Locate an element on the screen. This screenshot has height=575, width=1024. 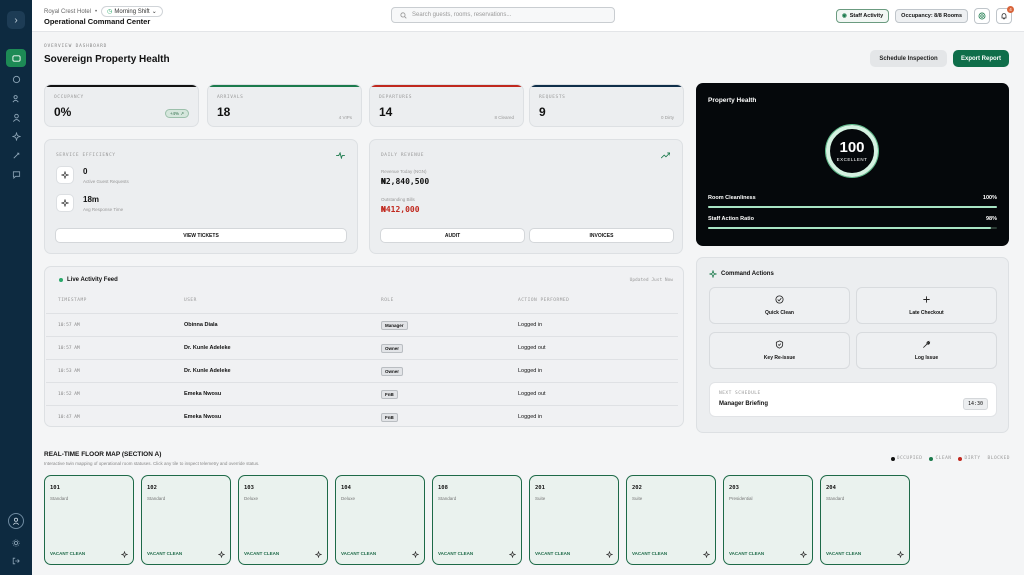
trend-up-icon: ↗ is located at coordinates (182, 113).